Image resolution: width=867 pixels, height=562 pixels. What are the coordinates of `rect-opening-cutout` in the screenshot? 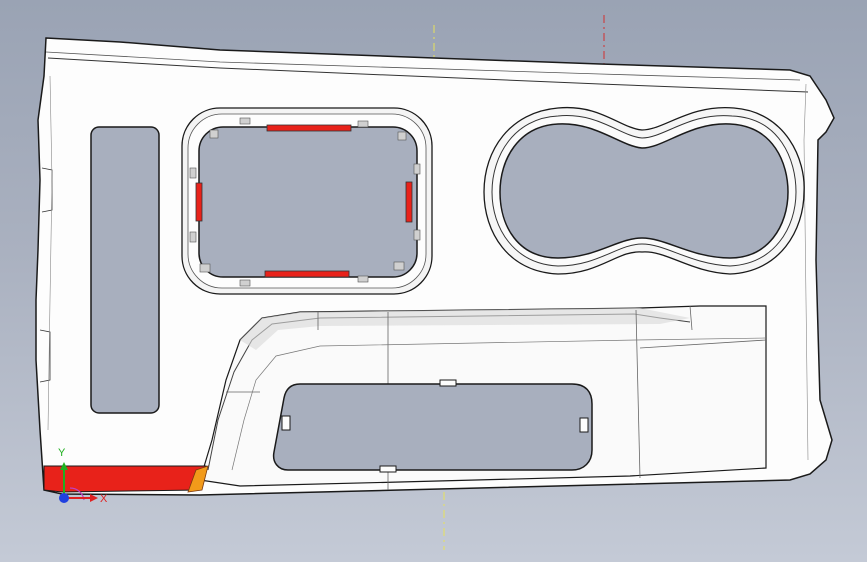 It's located at (308, 202).